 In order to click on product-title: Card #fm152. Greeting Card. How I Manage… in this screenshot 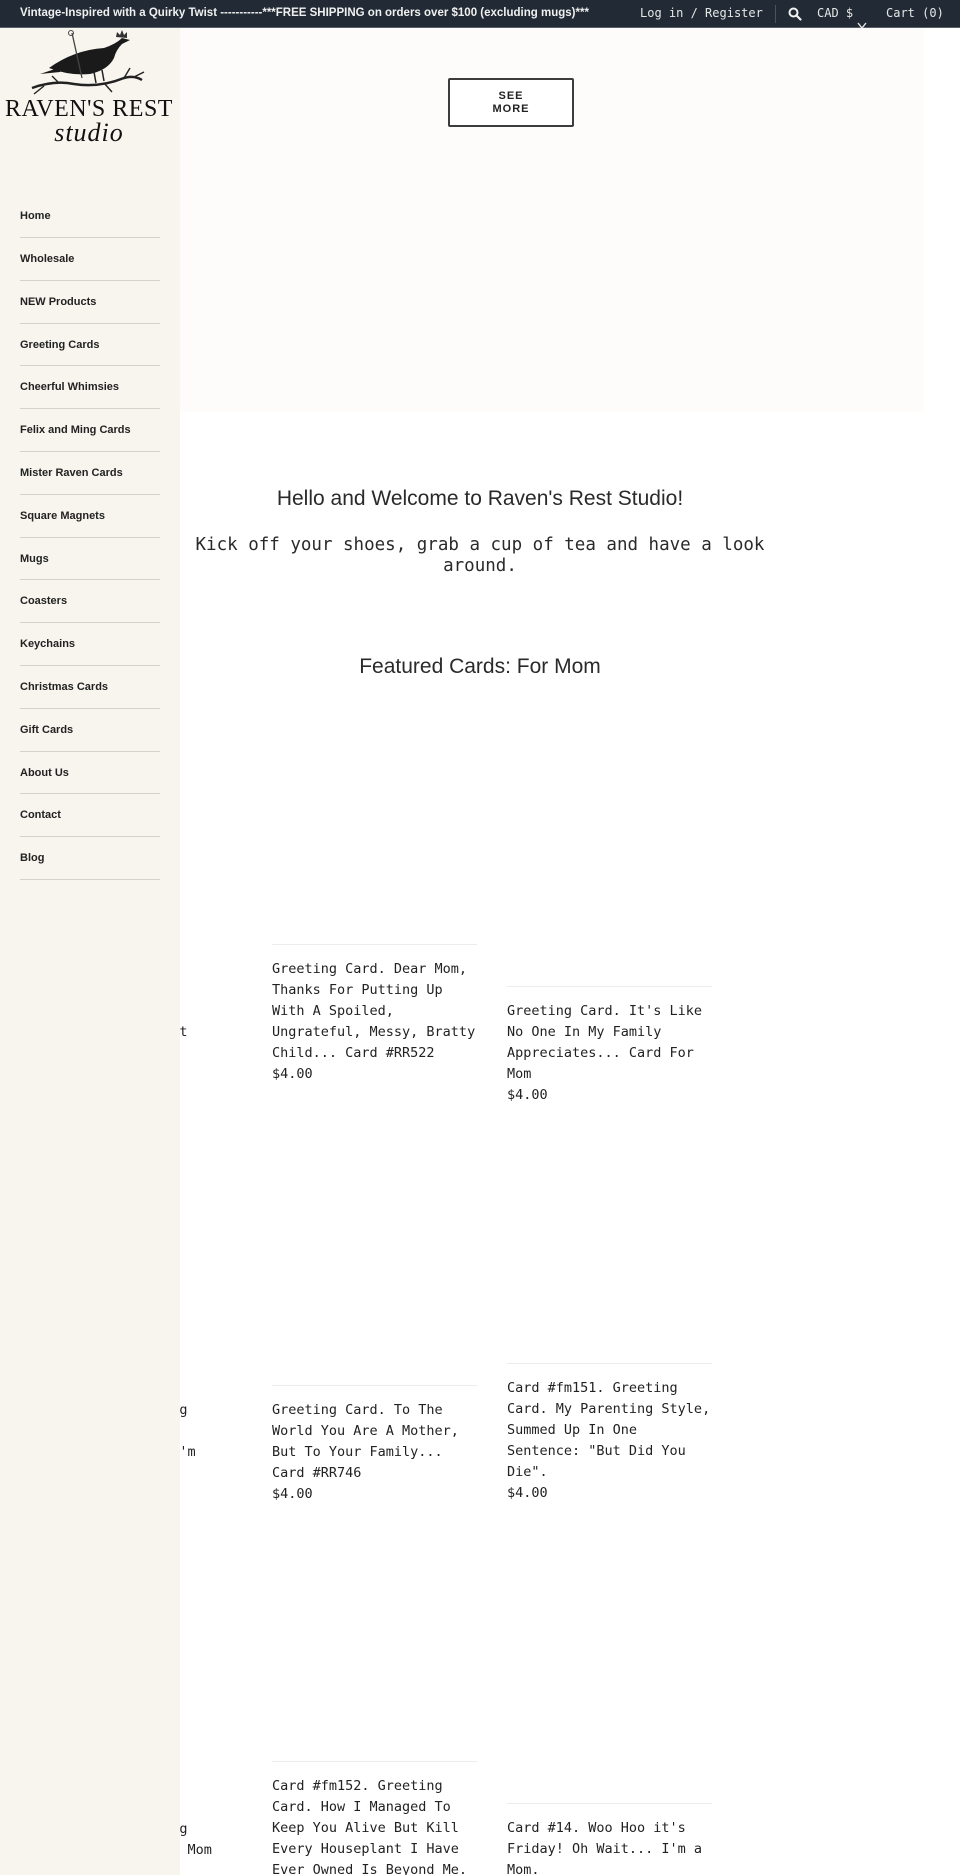, I will do `click(374, 1825)`.